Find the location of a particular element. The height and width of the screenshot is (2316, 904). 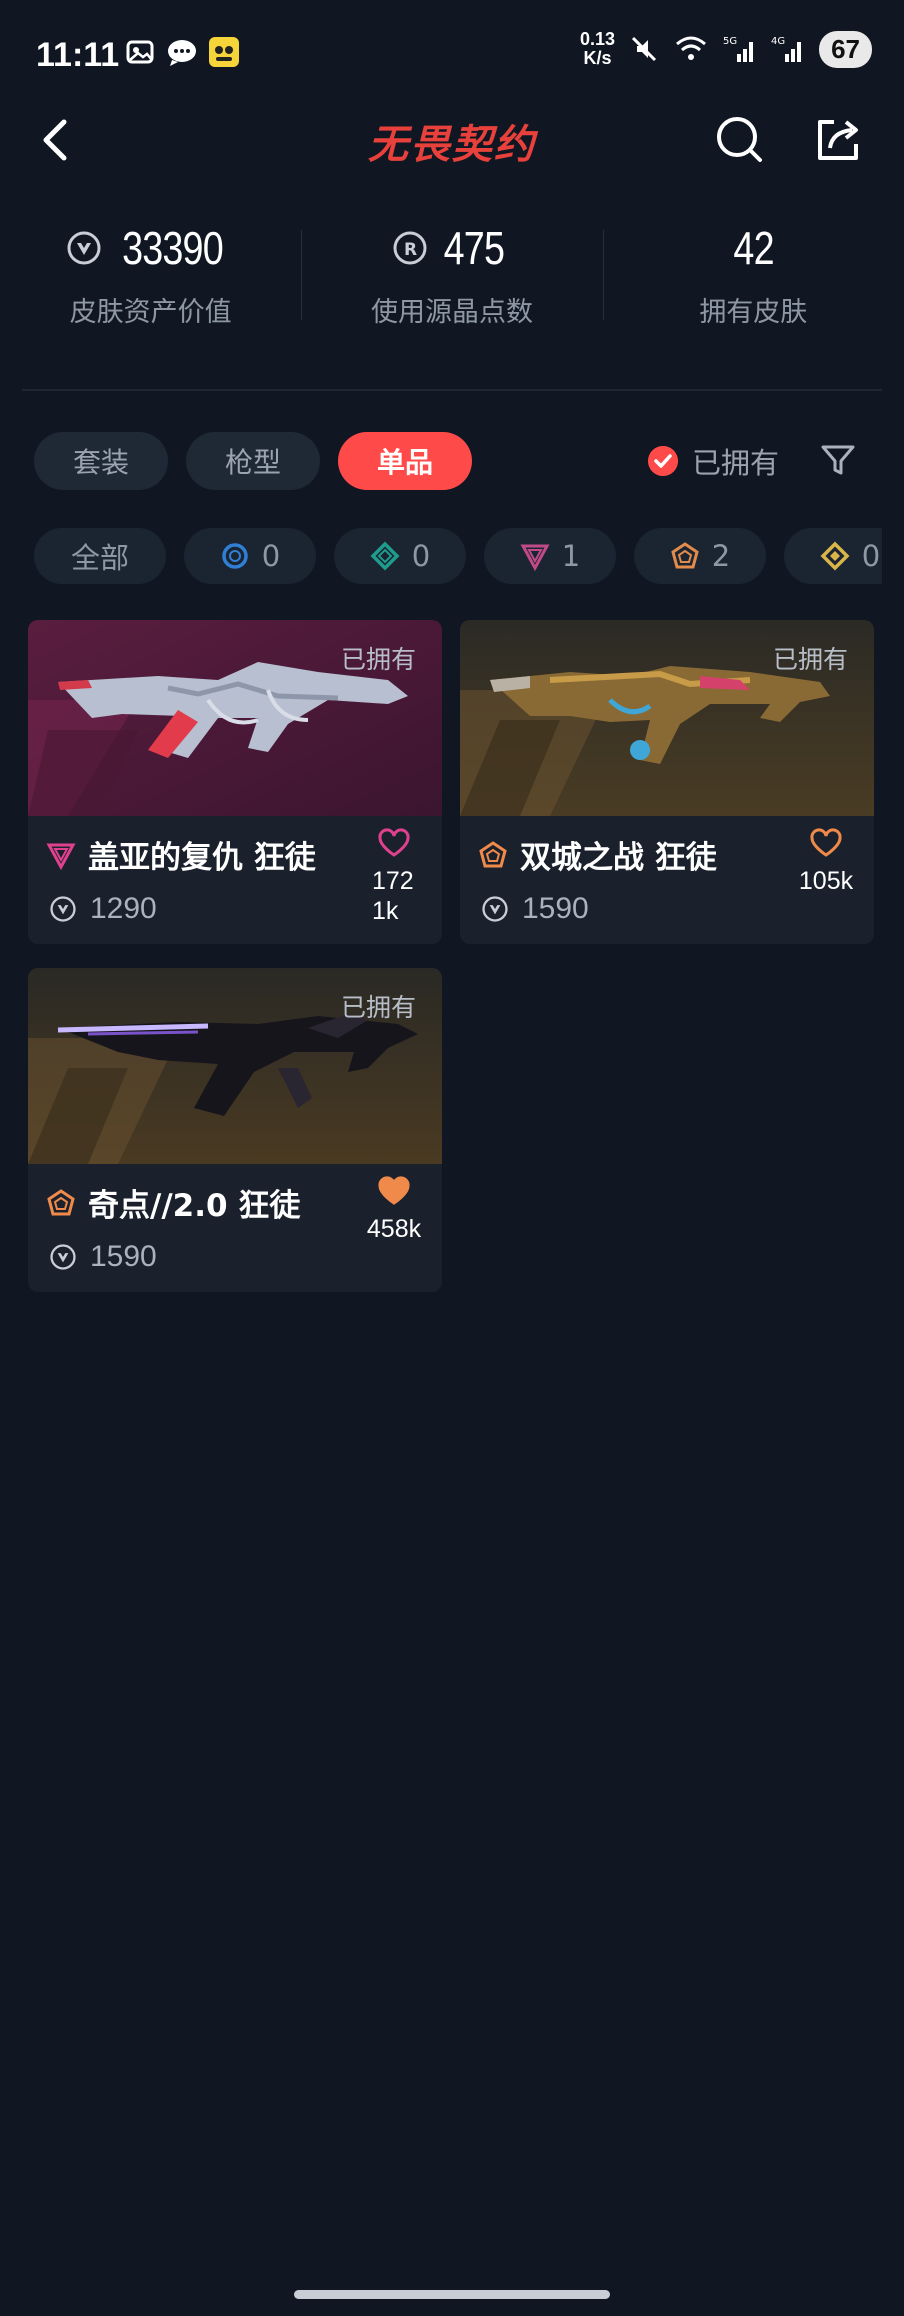

check-circle-icon is located at coordinates (663, 461).